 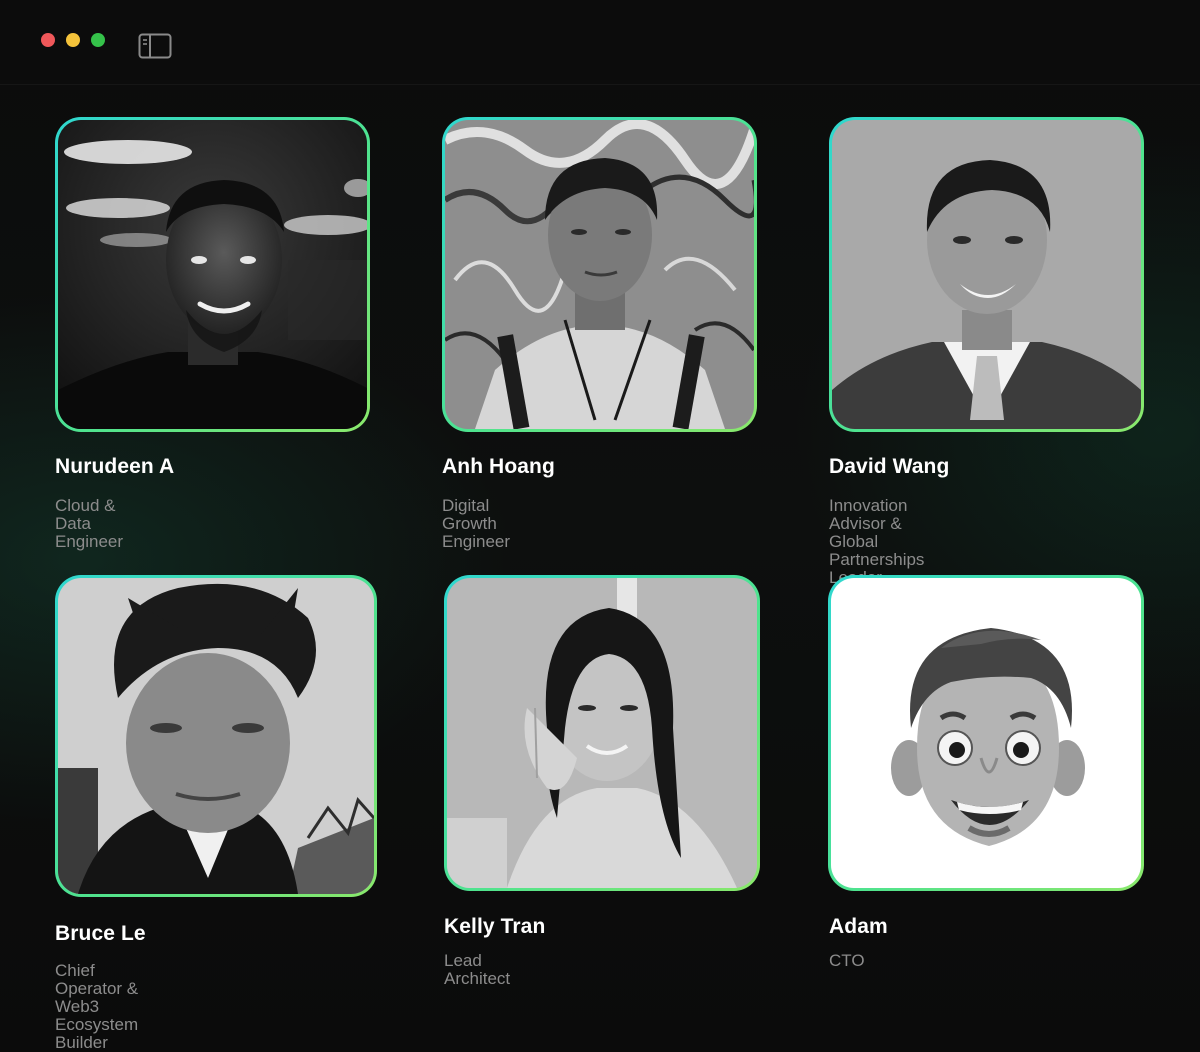 I want to click on memoji-avatar-adam, so click(x=986, y=733).